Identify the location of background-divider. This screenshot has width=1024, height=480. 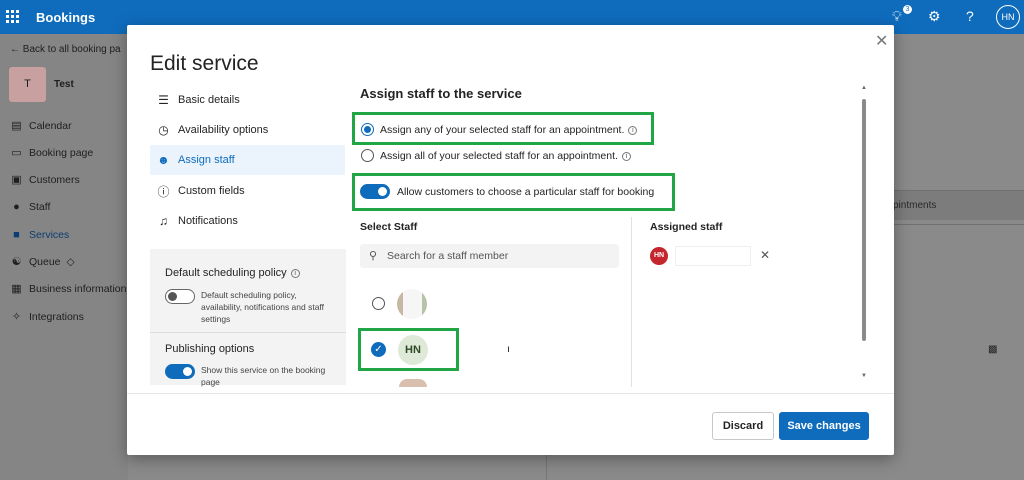
(958, 224).